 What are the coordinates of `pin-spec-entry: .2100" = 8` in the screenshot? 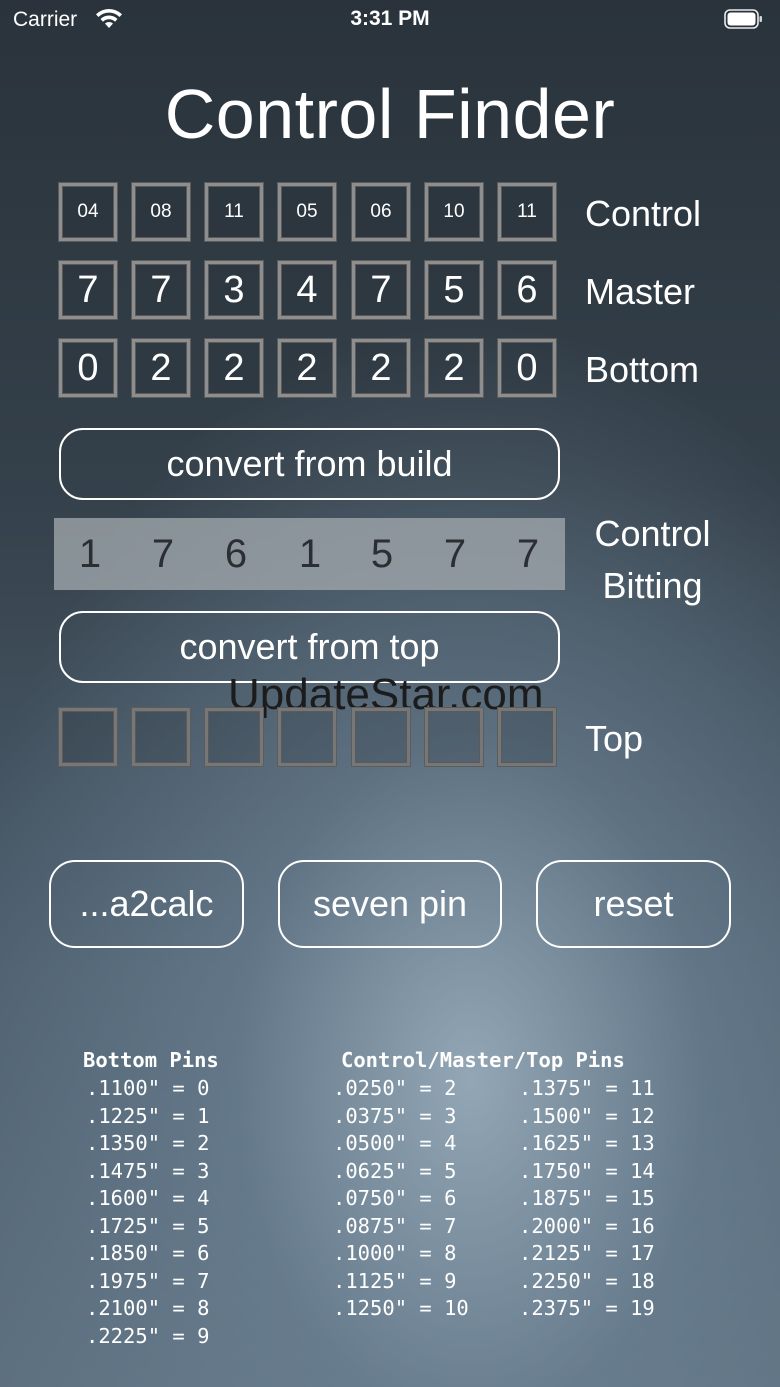 It's located at (148, 1308).